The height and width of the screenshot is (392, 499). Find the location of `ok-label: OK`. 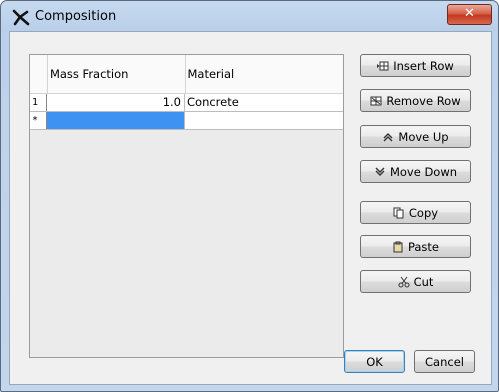

ok-label: OK is located at coordinates (374, 361).